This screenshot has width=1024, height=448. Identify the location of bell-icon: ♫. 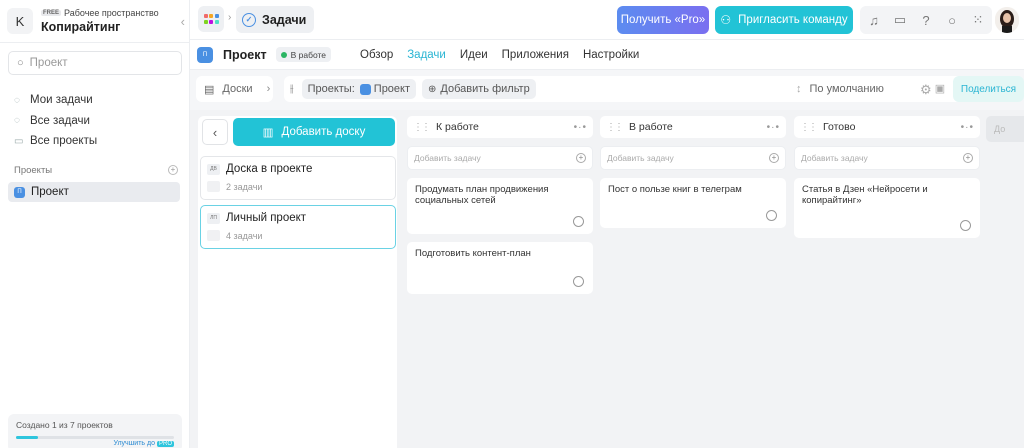
(874, 20).